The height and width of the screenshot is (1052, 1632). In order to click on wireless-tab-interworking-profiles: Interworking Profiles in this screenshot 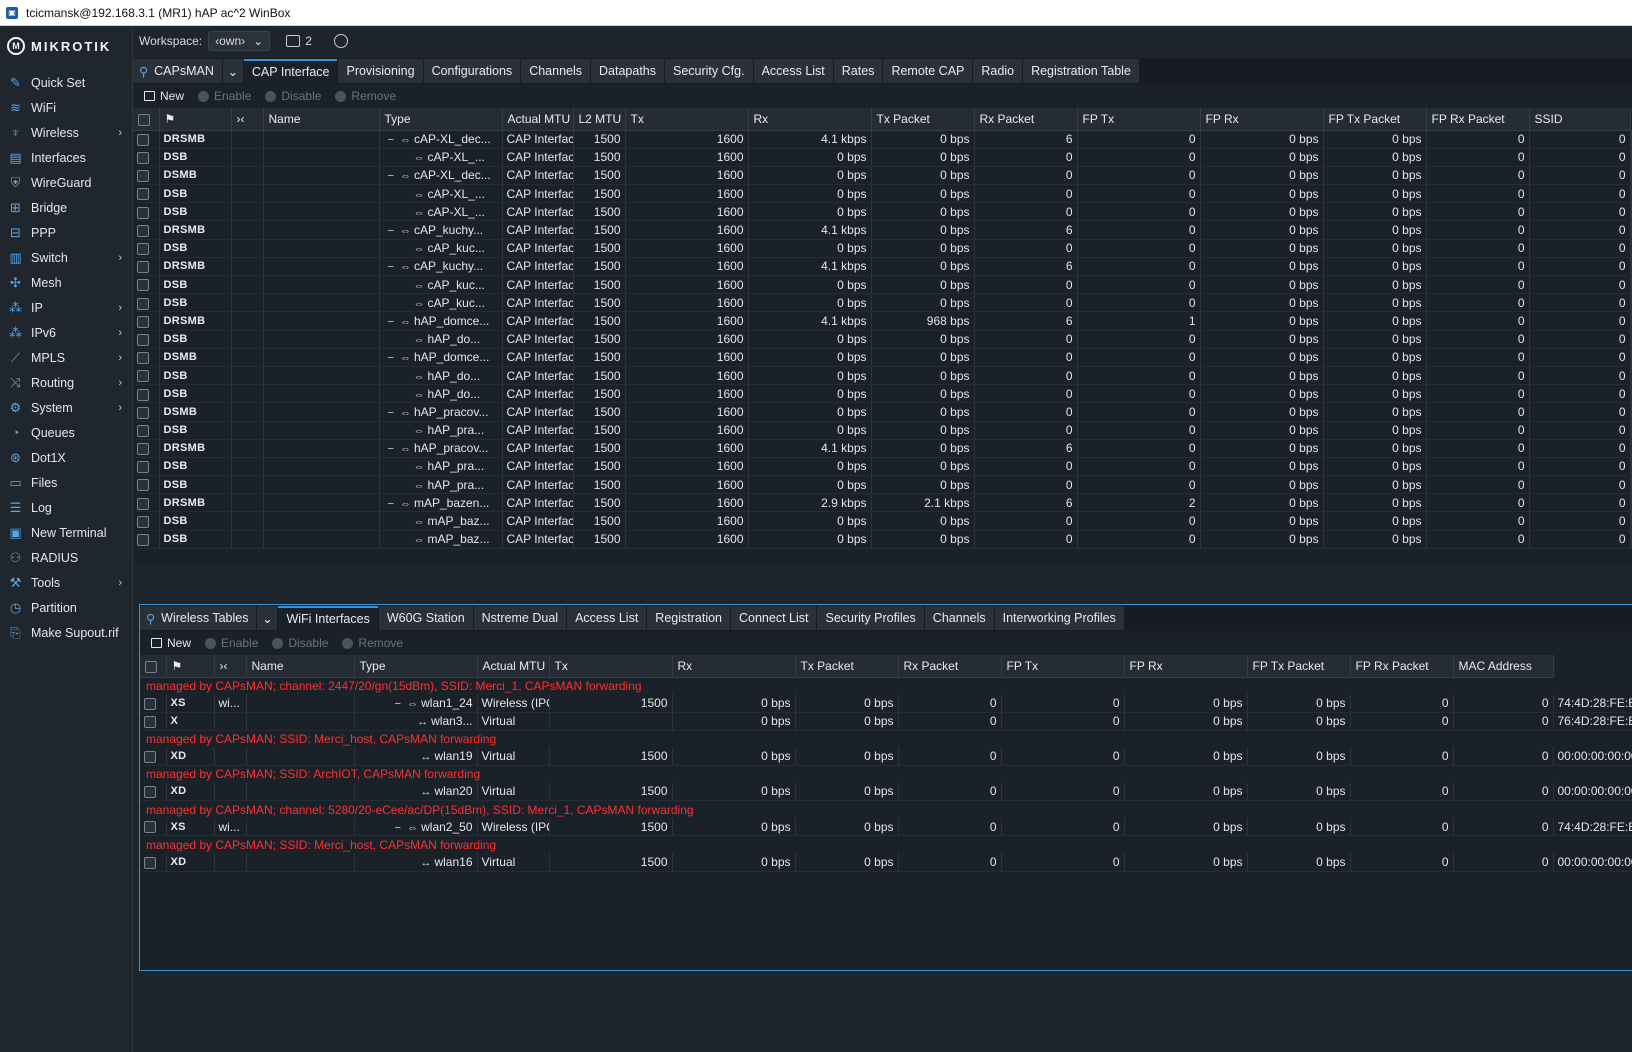, I will do `click(1059, 618)`.